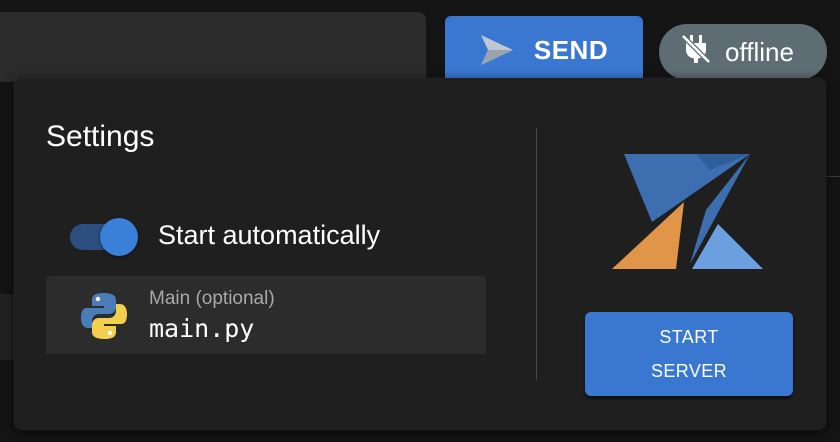  Describe the element at coordinates (689, 337) in the screenshot. I see `start-server-label-line1: START` at that location.